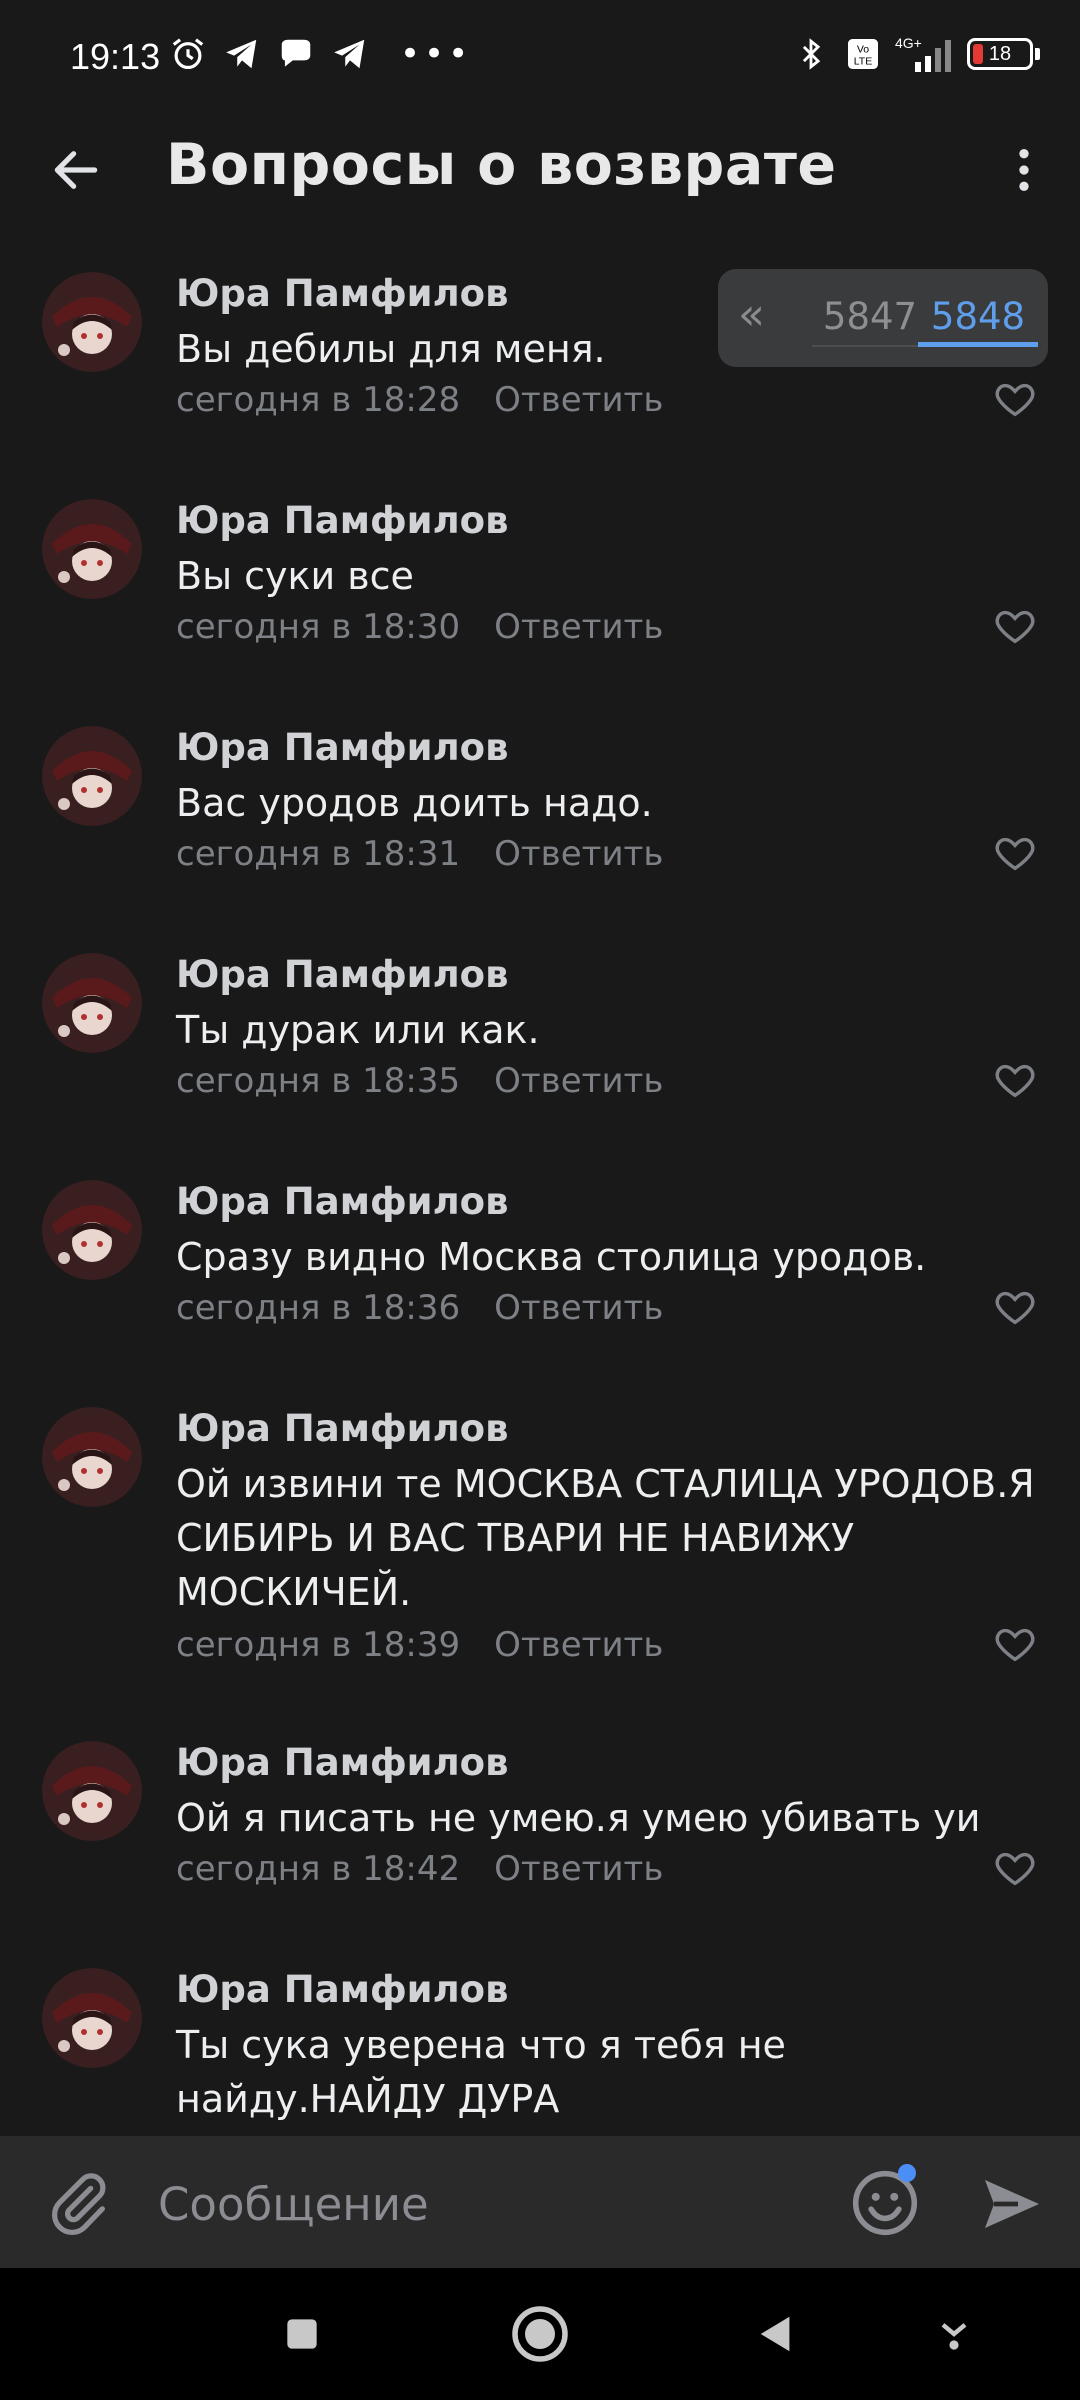 The height and width of the screenshot is (2400, 1080). What do you see at coordinates (318, 627) in the screenshot?
I see `comment-time: сегодня в 18:30` at bounding box center [318, 627].